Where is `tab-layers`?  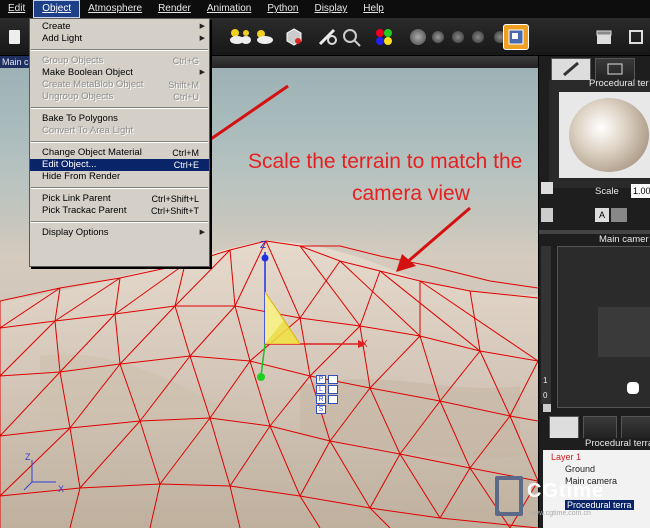
tab-layers is located at coordinates (615, 69).